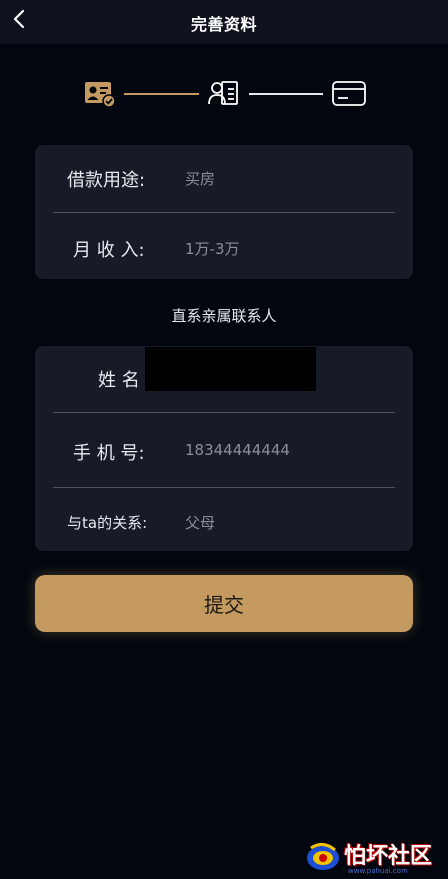  I want to click on name-row: 姓 名, so click(224, 379).